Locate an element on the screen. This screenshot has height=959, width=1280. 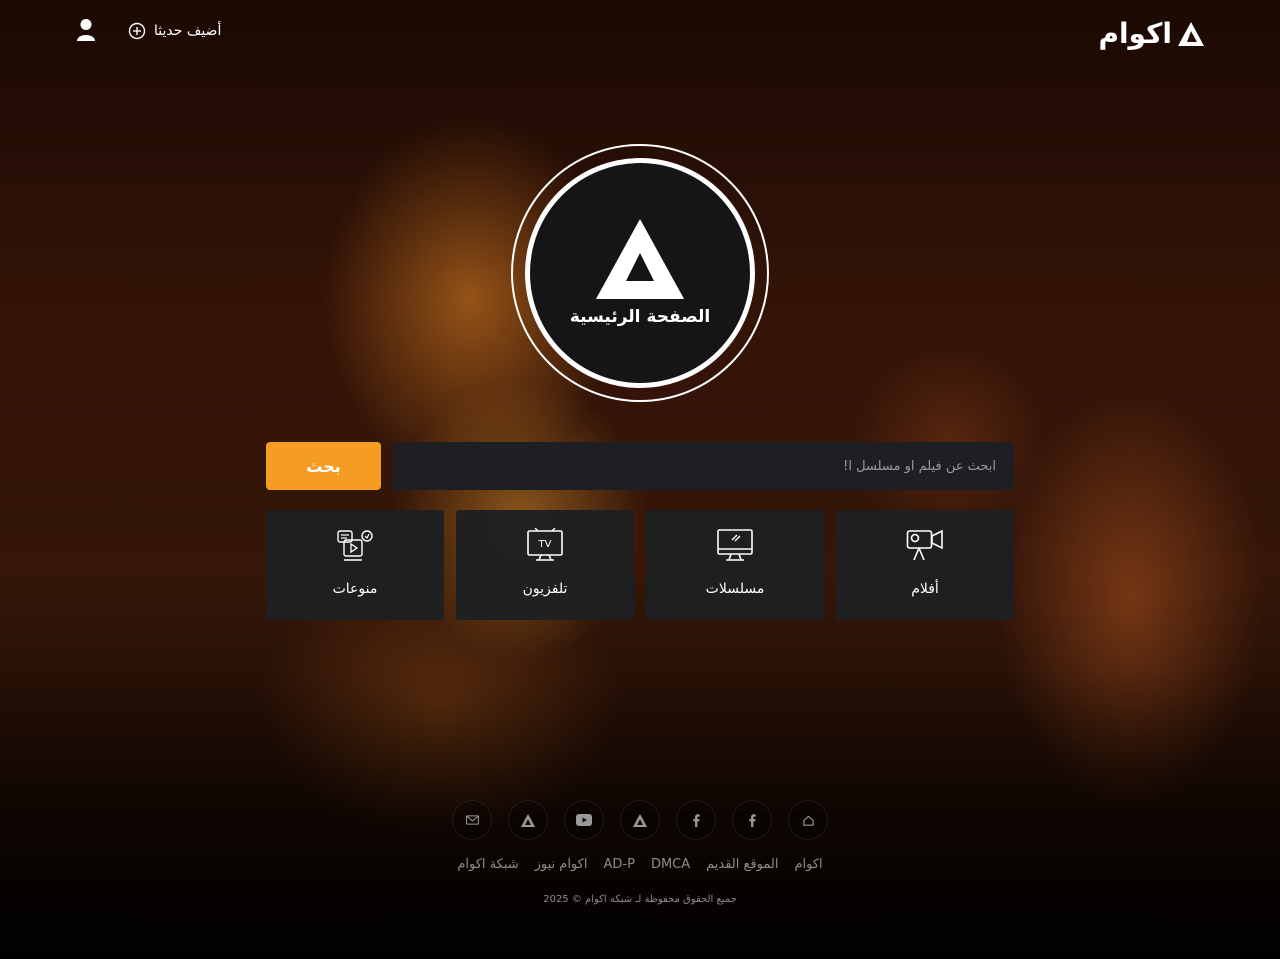
category-grid: أفلام مسلسلات TV تلفزيون منوعات is located at coordinates (640, 565).